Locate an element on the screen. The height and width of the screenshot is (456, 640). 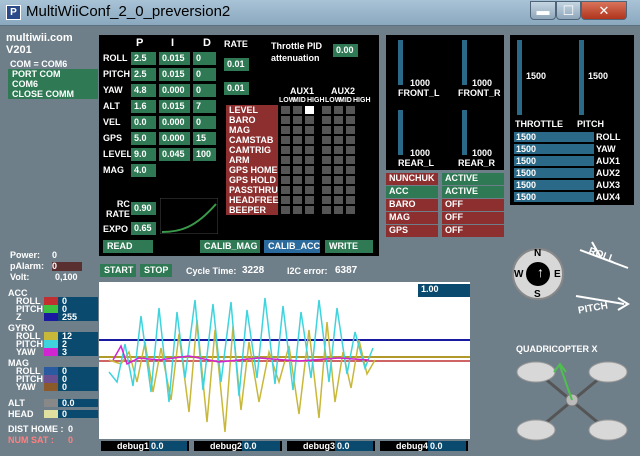
pid-p-value: 9.0 is located at coordinates (143, 154).